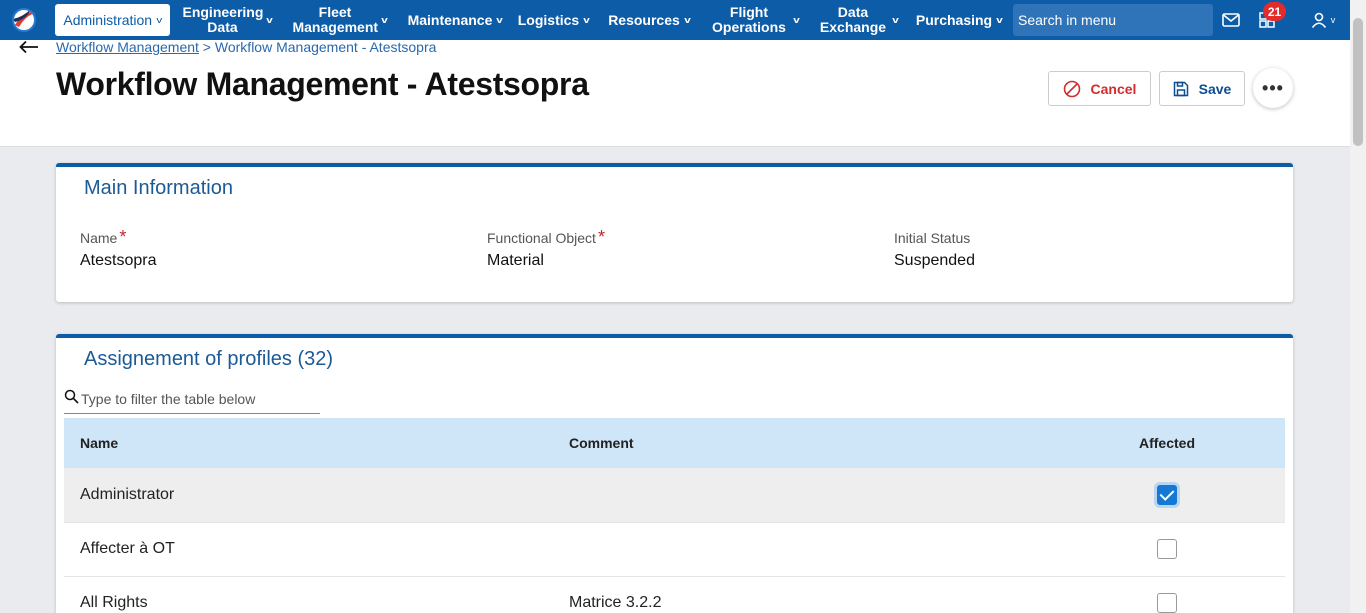  I want to click on more-options-button: •••, so click(1273, 88).